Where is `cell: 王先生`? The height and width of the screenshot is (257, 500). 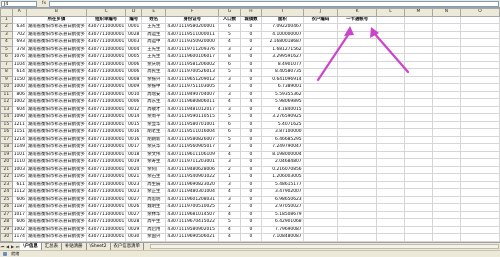 cell: 王先生 is located at coordinates (154, 57).